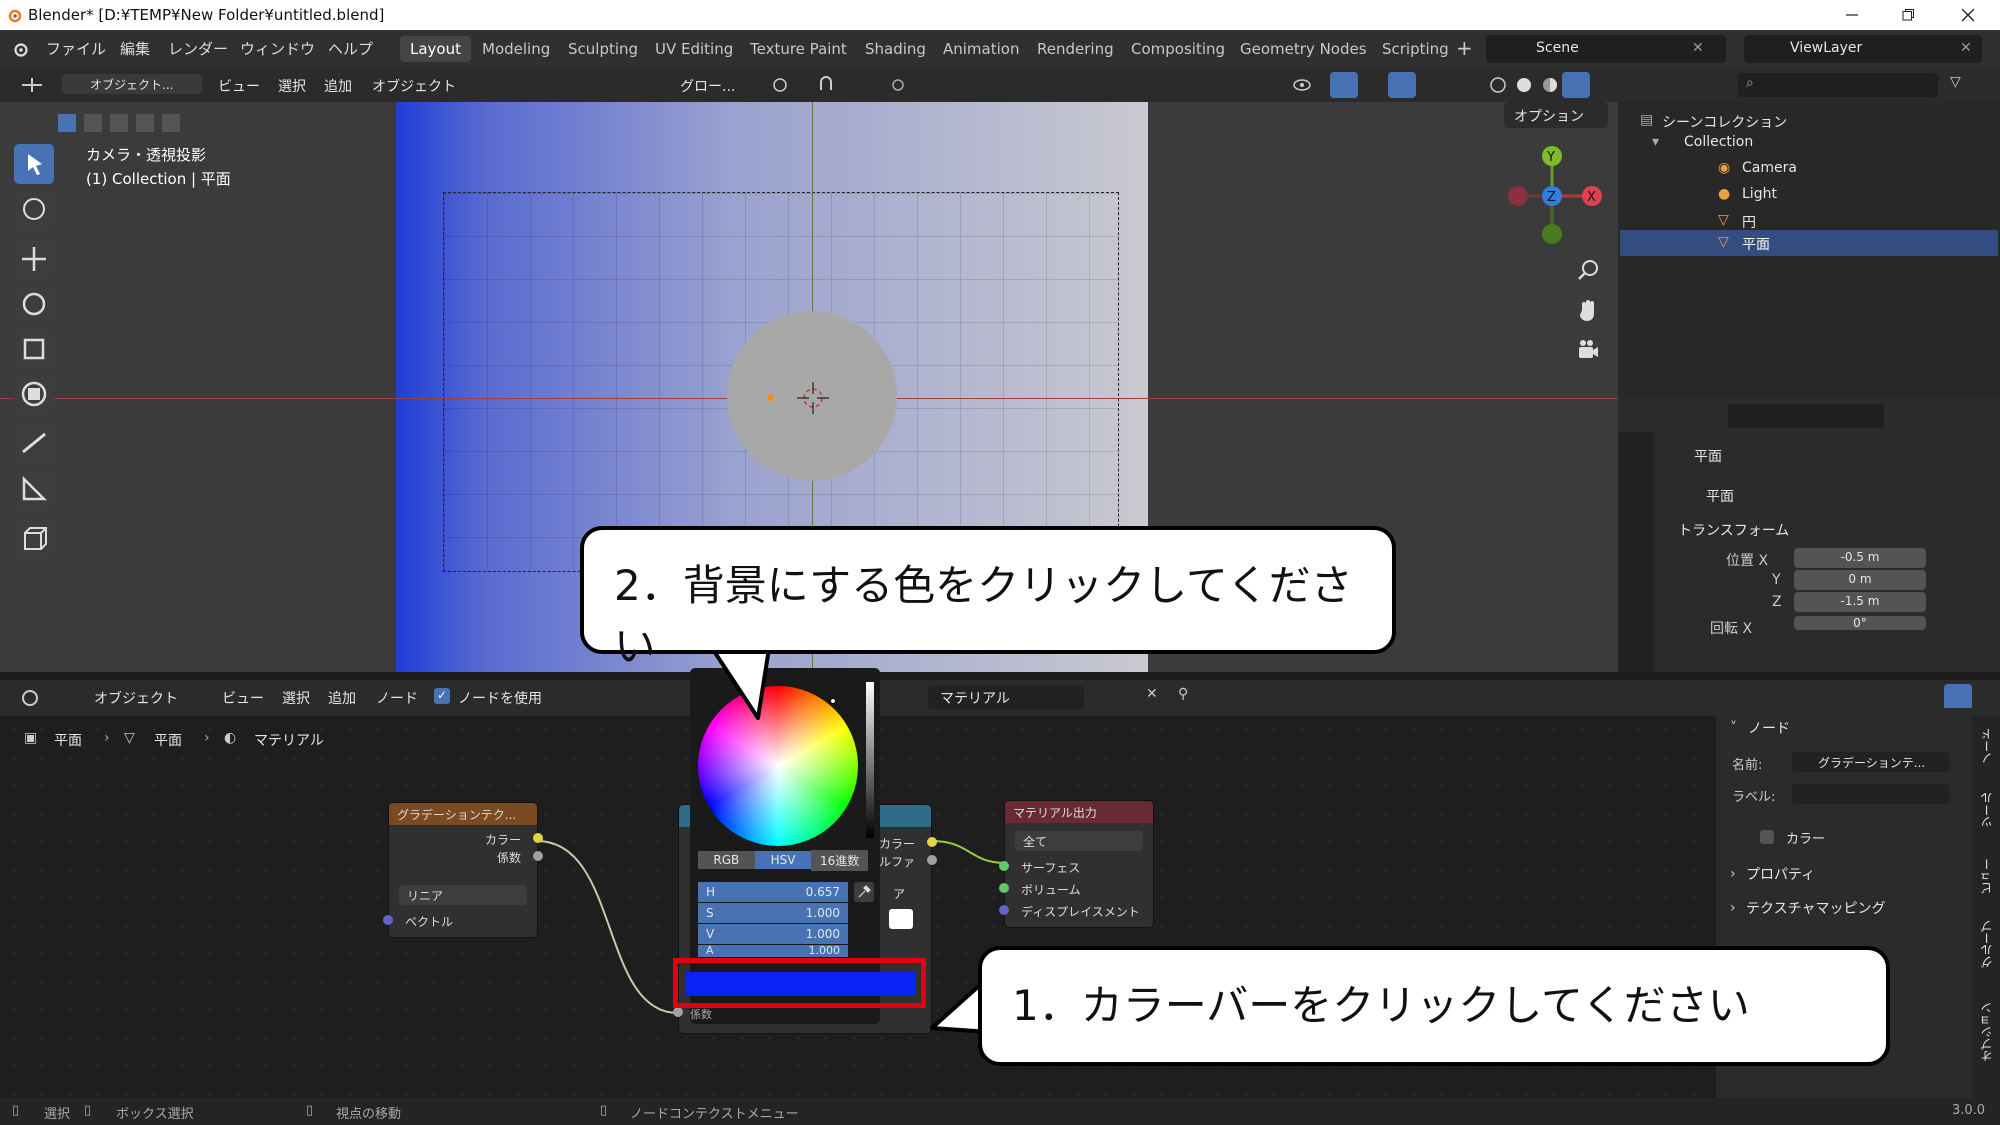  Describe the element at coordinates (198, 48) in the screenshot. I see `menu-render: レンダー` at that location.